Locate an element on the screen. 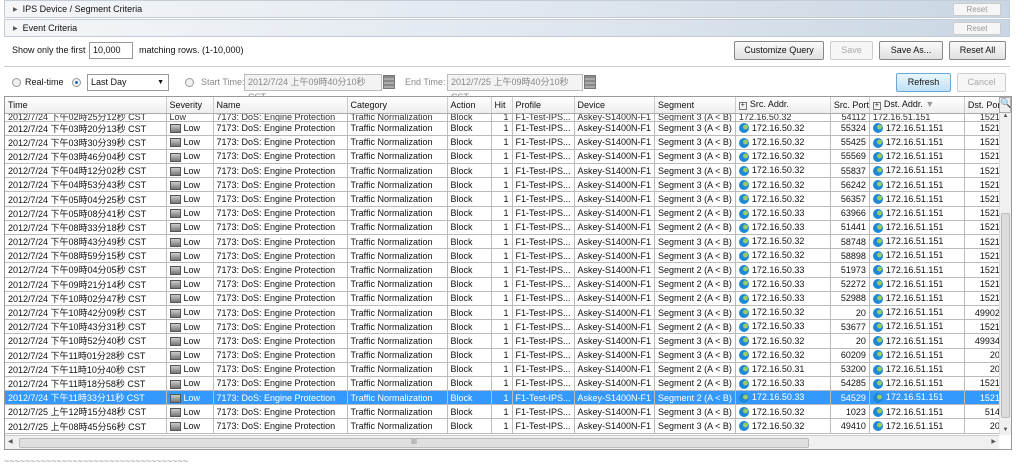 The image size is (1024, 466). search-icon: 🔍 is located at coordinates (1005, 105).